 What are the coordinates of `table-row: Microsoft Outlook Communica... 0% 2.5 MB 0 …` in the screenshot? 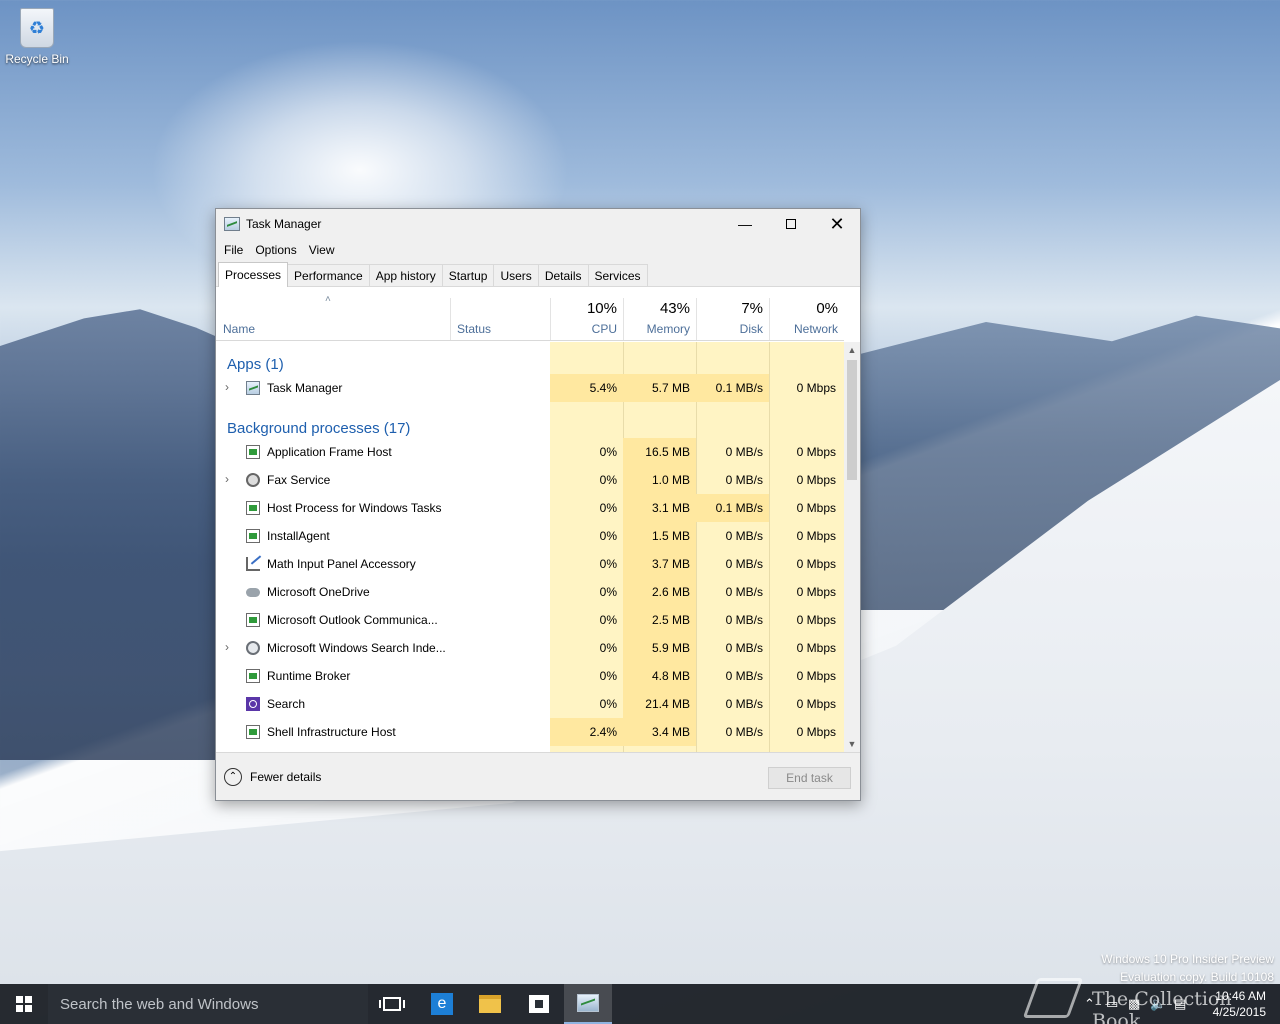 It's located at (530, 620).